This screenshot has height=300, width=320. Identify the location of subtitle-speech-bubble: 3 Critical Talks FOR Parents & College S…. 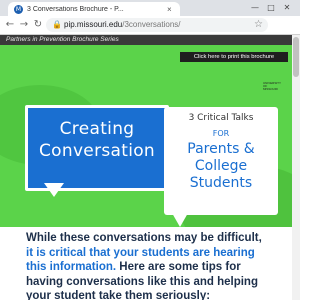
(221, 161).